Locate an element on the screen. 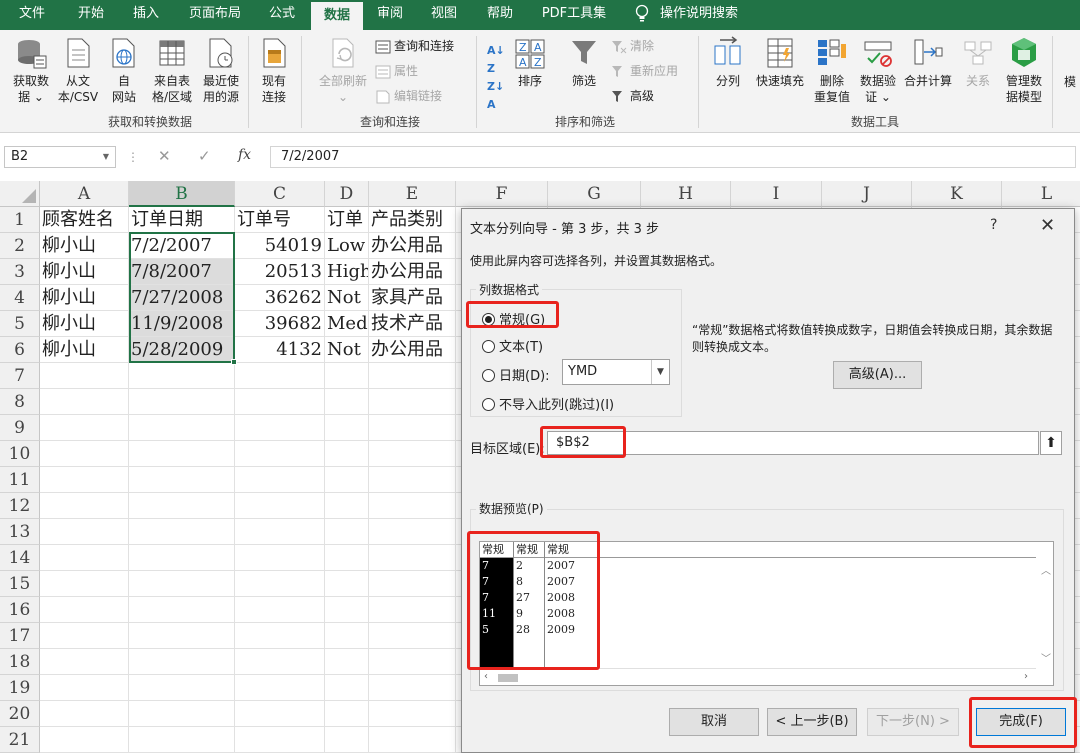  preview-column-1: 常规 7 7 7 11 5 is located at coordinates (496, 605).